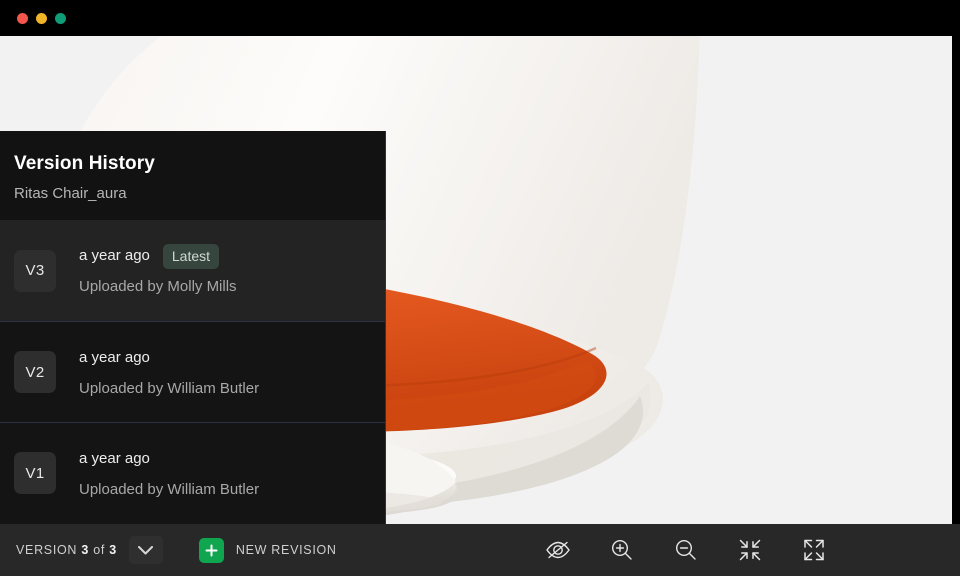 This screenshot has height=576, width=960. I want to click on zoom-in-icon, so click(621, 549).